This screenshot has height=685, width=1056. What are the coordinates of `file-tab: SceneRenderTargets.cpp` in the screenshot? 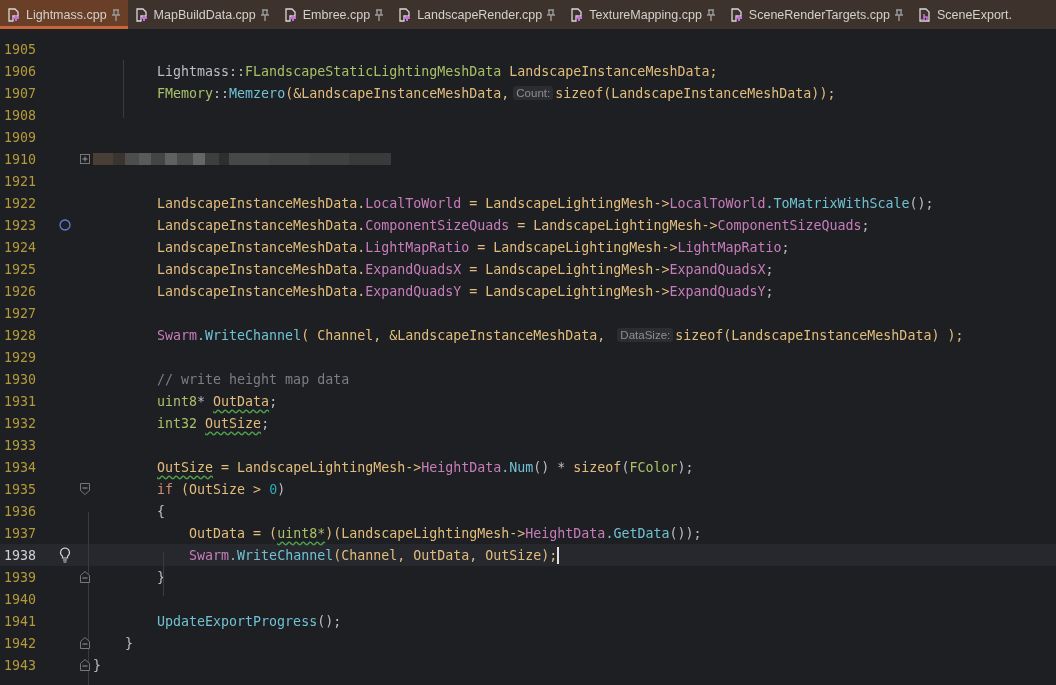 It's located at (816, 14).